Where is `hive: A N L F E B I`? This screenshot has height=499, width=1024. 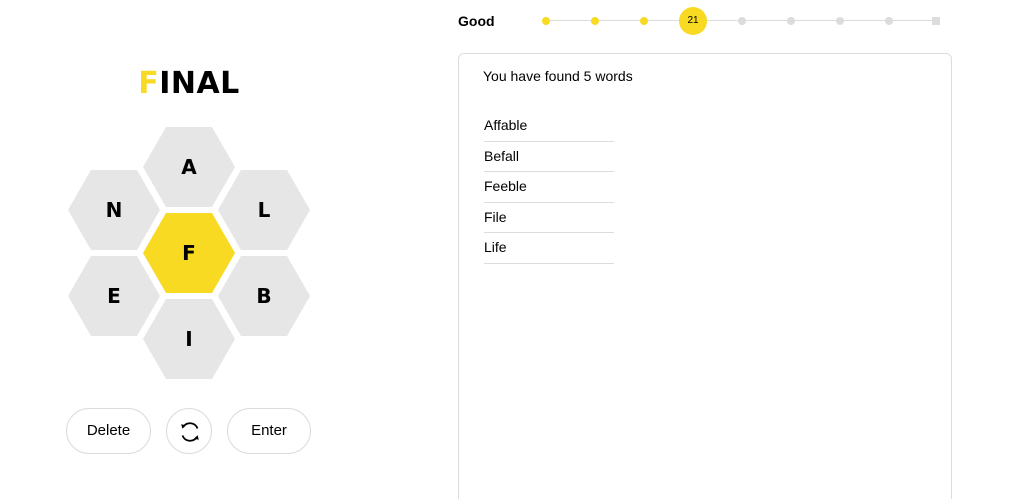
hive: A N L F E B I is located at coordinates (189, 254).